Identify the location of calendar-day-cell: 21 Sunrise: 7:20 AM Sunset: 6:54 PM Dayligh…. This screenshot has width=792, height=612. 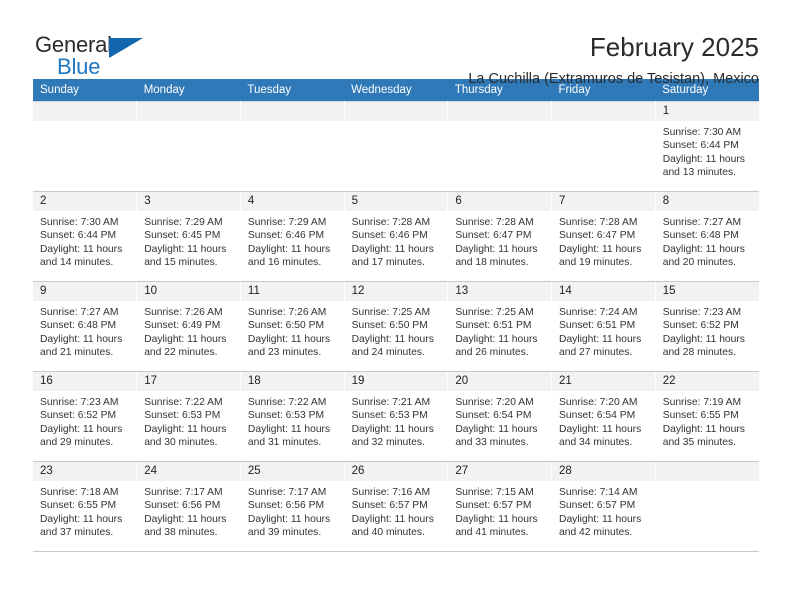
(603, 416).